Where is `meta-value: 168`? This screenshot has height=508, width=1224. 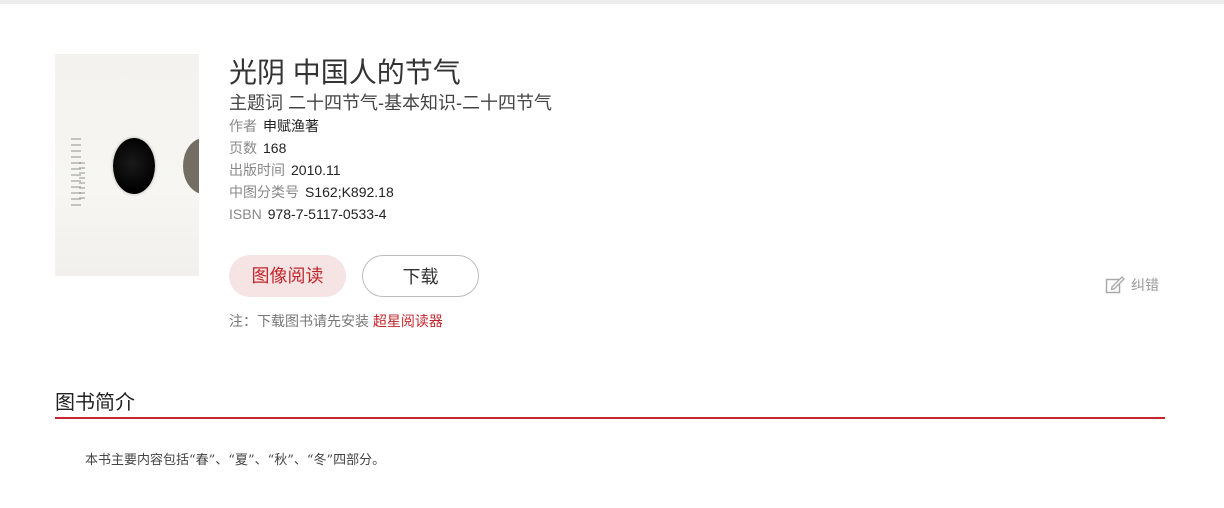
meta-value: 168 is located at coordinates (275, 148).